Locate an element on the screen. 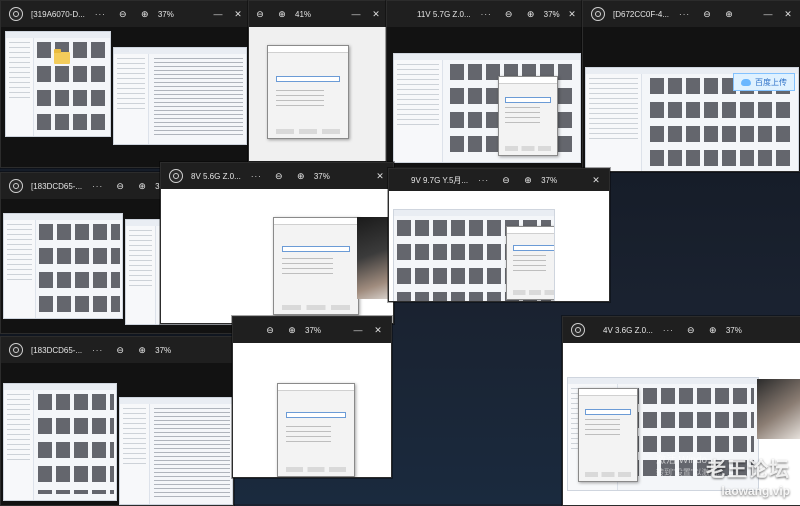 The image size is (800, 506). photo-viewer-window: [319A6070-D... ··· ⊖ ⊕ 37% — ✕ is located at coordinates (126, 84).